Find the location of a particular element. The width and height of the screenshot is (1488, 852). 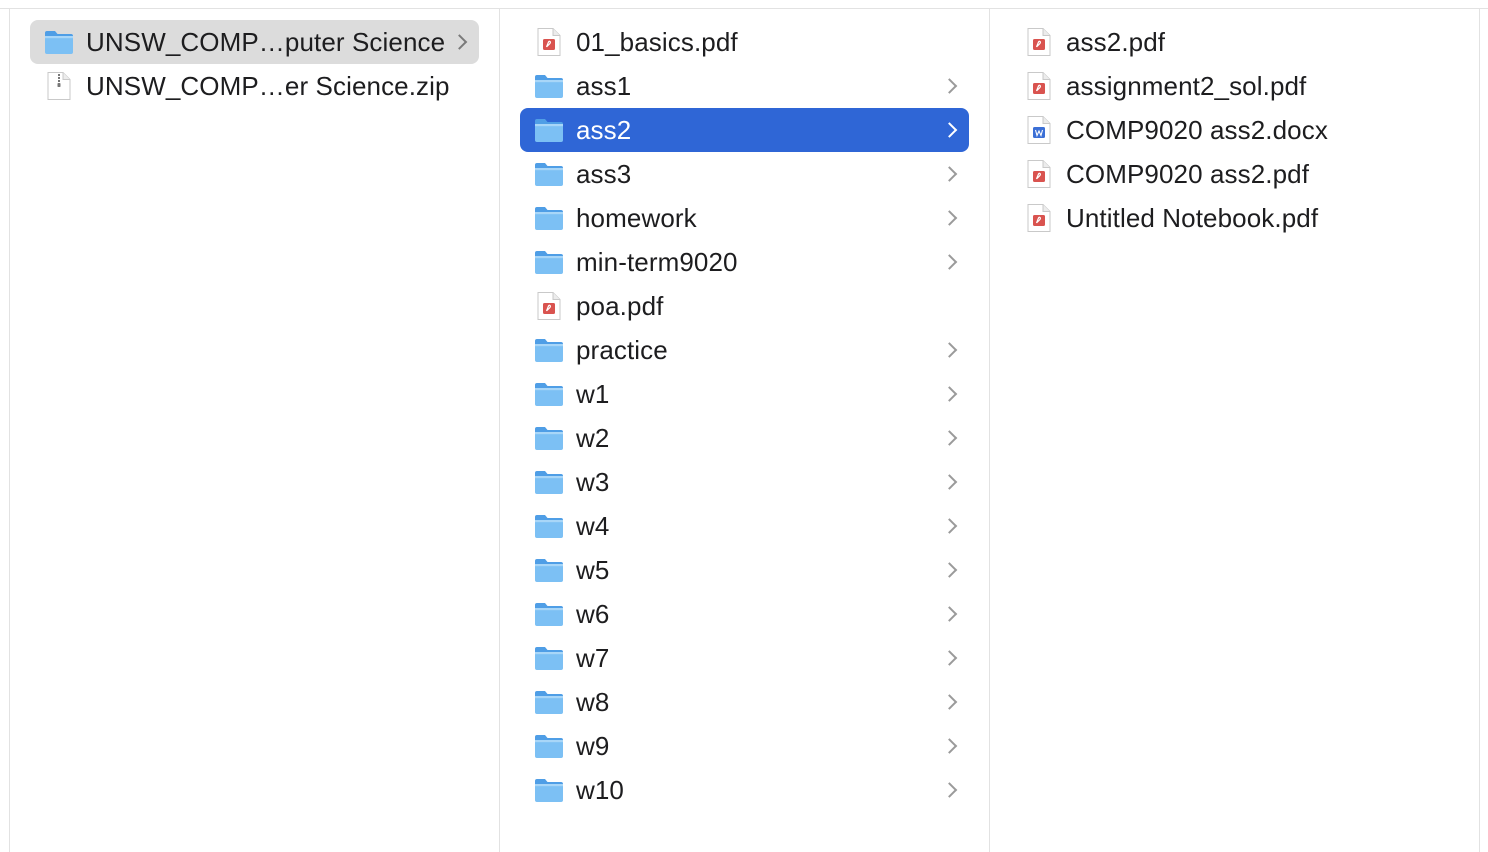

file-item-assignment2-sol-pdf: assignment2_sol.pdf is located at coordinates (1234, 86).